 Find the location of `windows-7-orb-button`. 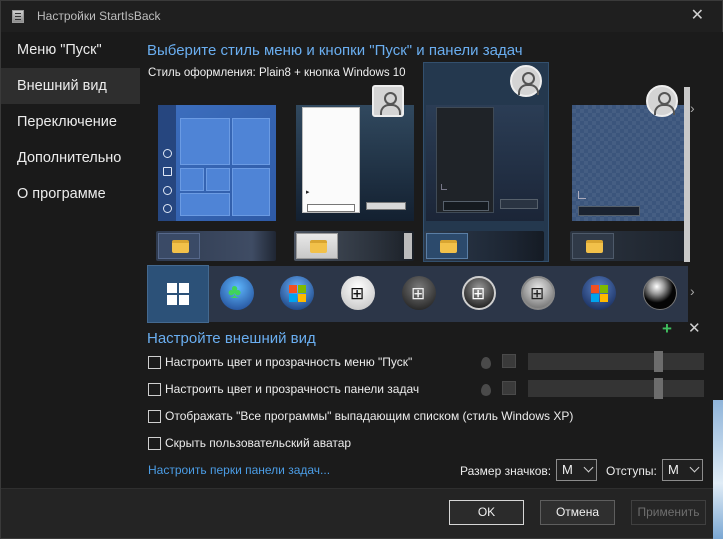

windows-7-orb-button is located at coordinates (297, 293).